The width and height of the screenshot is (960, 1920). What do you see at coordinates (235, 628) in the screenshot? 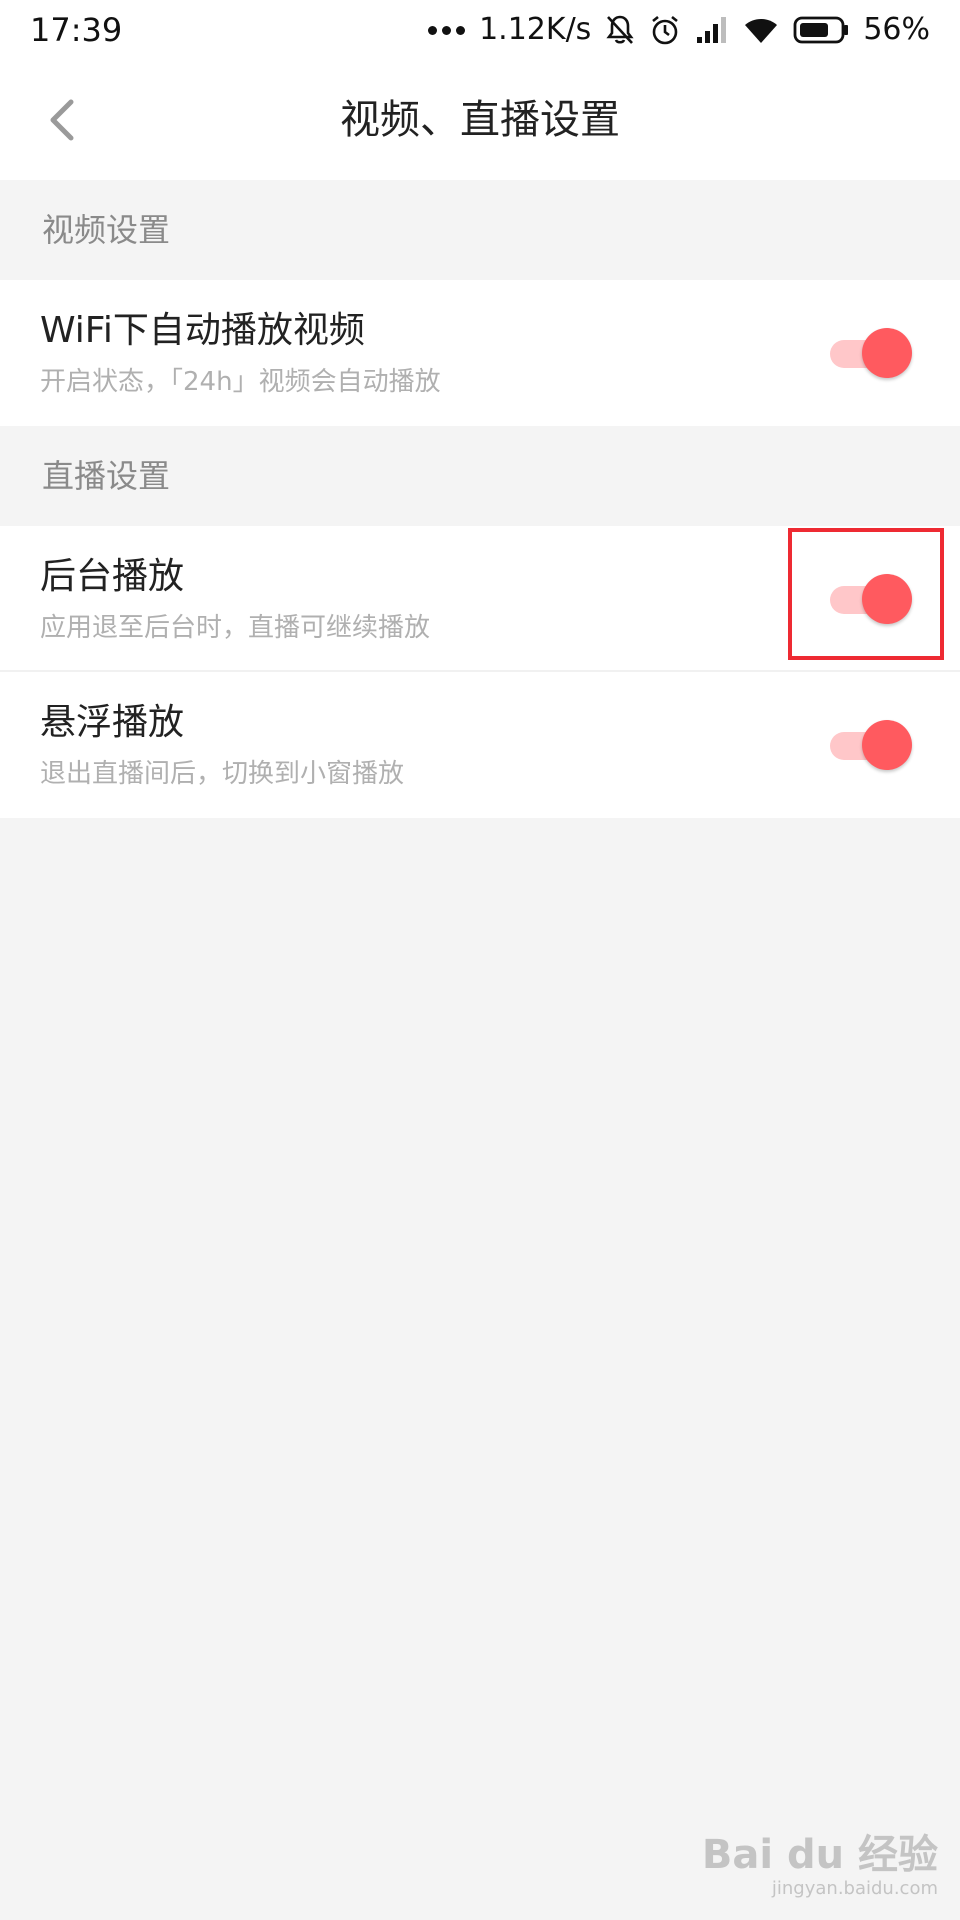
I see `setting-description: 应用退至后台时，直播可继续播放` at bounding box center [235, 628].